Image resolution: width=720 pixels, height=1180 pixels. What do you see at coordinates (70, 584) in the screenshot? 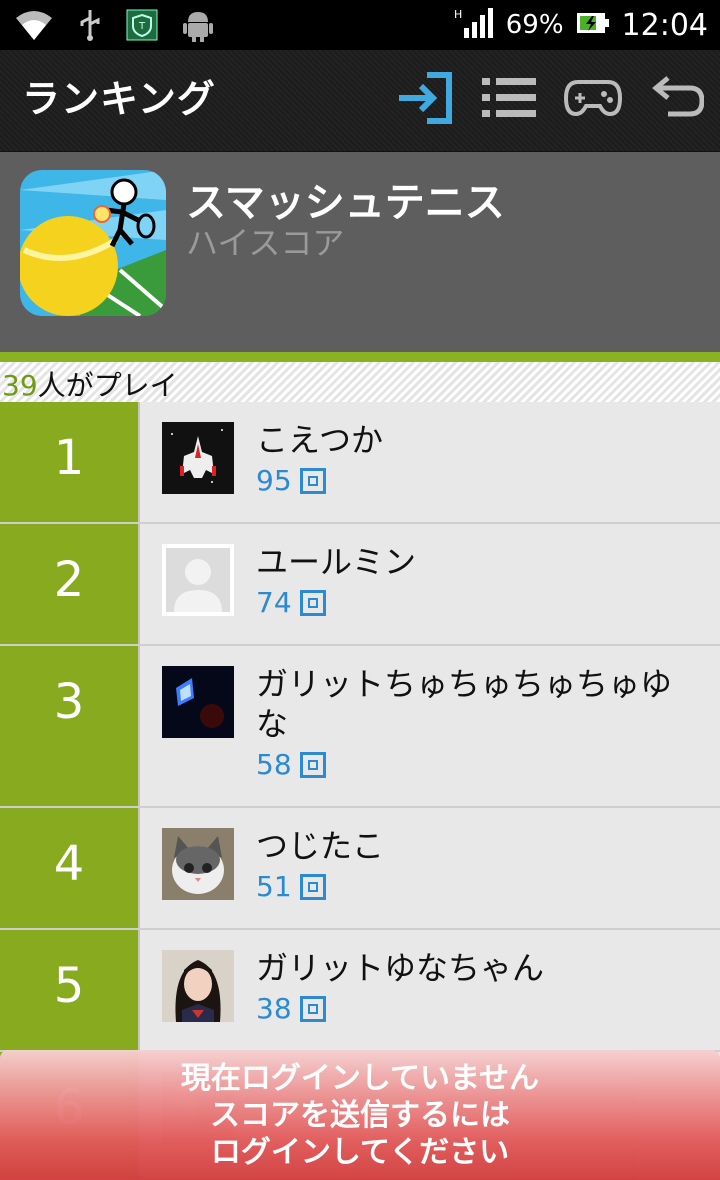
I see `rank-number: 2` at bounding box center [70, 584].